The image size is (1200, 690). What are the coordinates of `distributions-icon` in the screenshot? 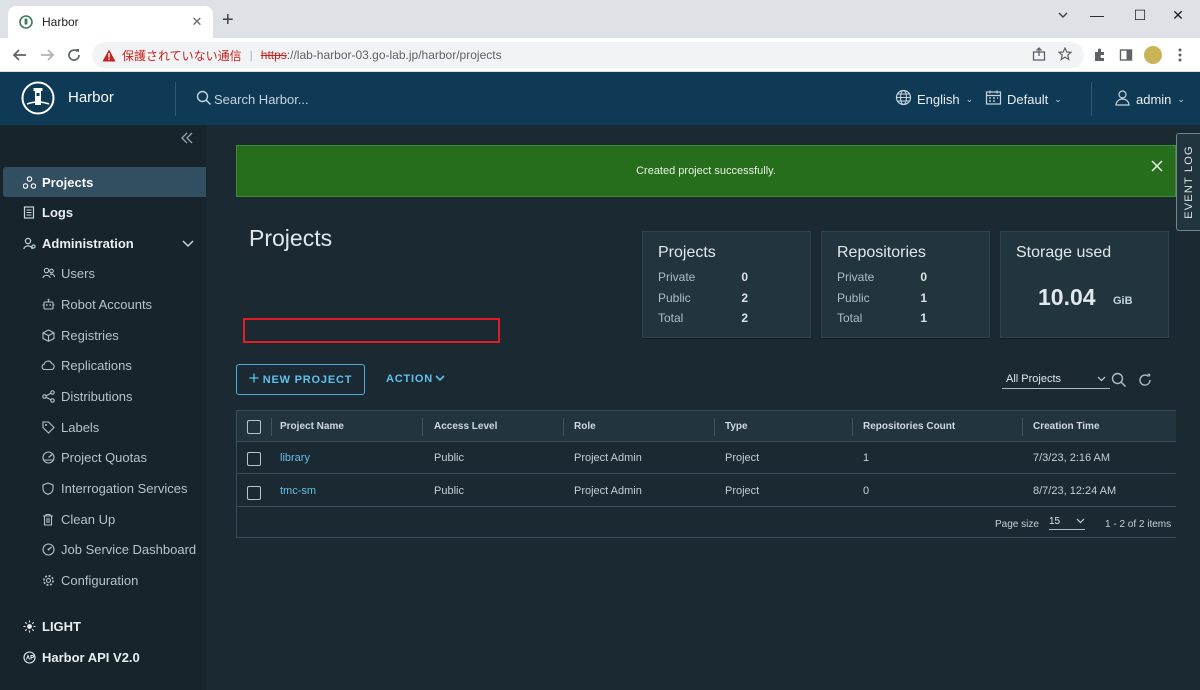 It's located at (48, 396).